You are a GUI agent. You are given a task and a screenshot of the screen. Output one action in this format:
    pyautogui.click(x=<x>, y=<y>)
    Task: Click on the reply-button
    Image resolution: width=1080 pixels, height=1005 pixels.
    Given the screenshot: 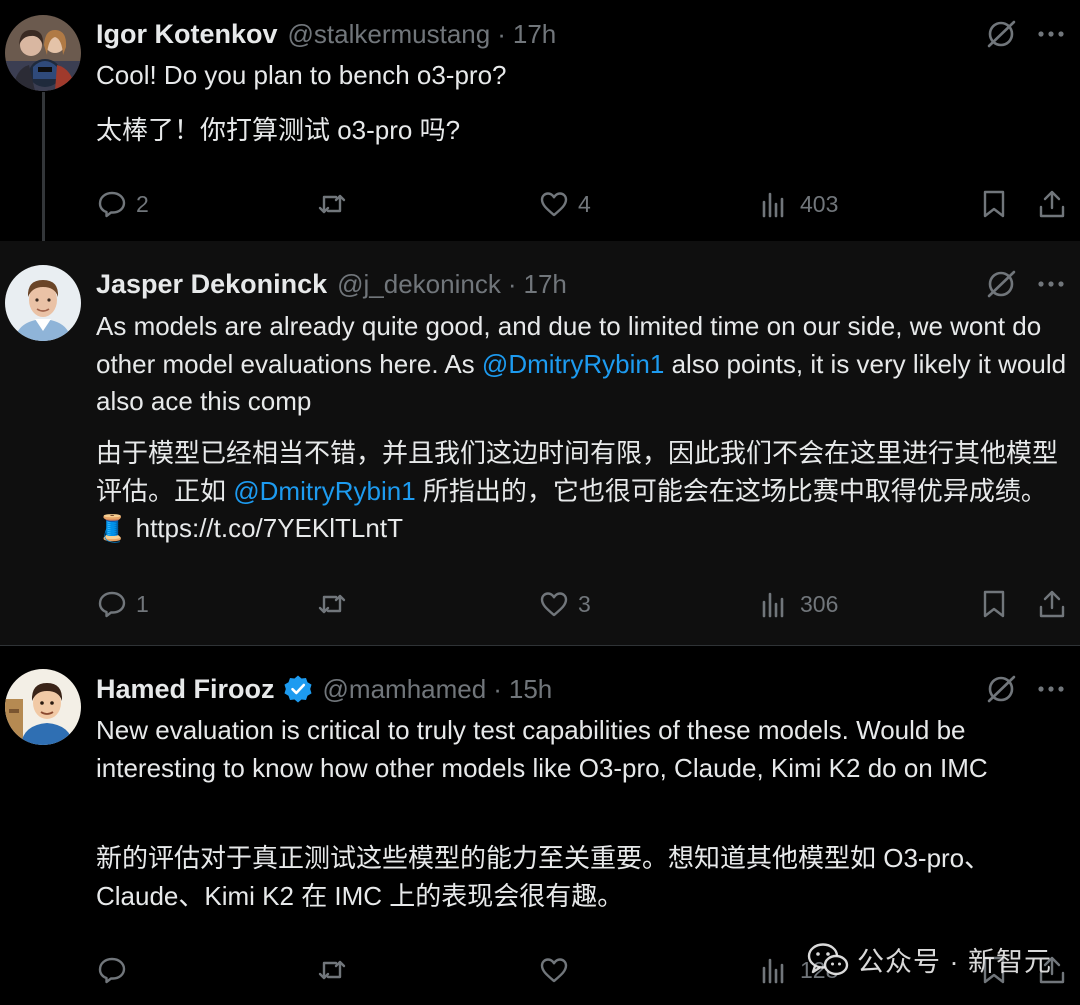 What is the action you would take?
    pyautogui.click(x=116, y=970)
    